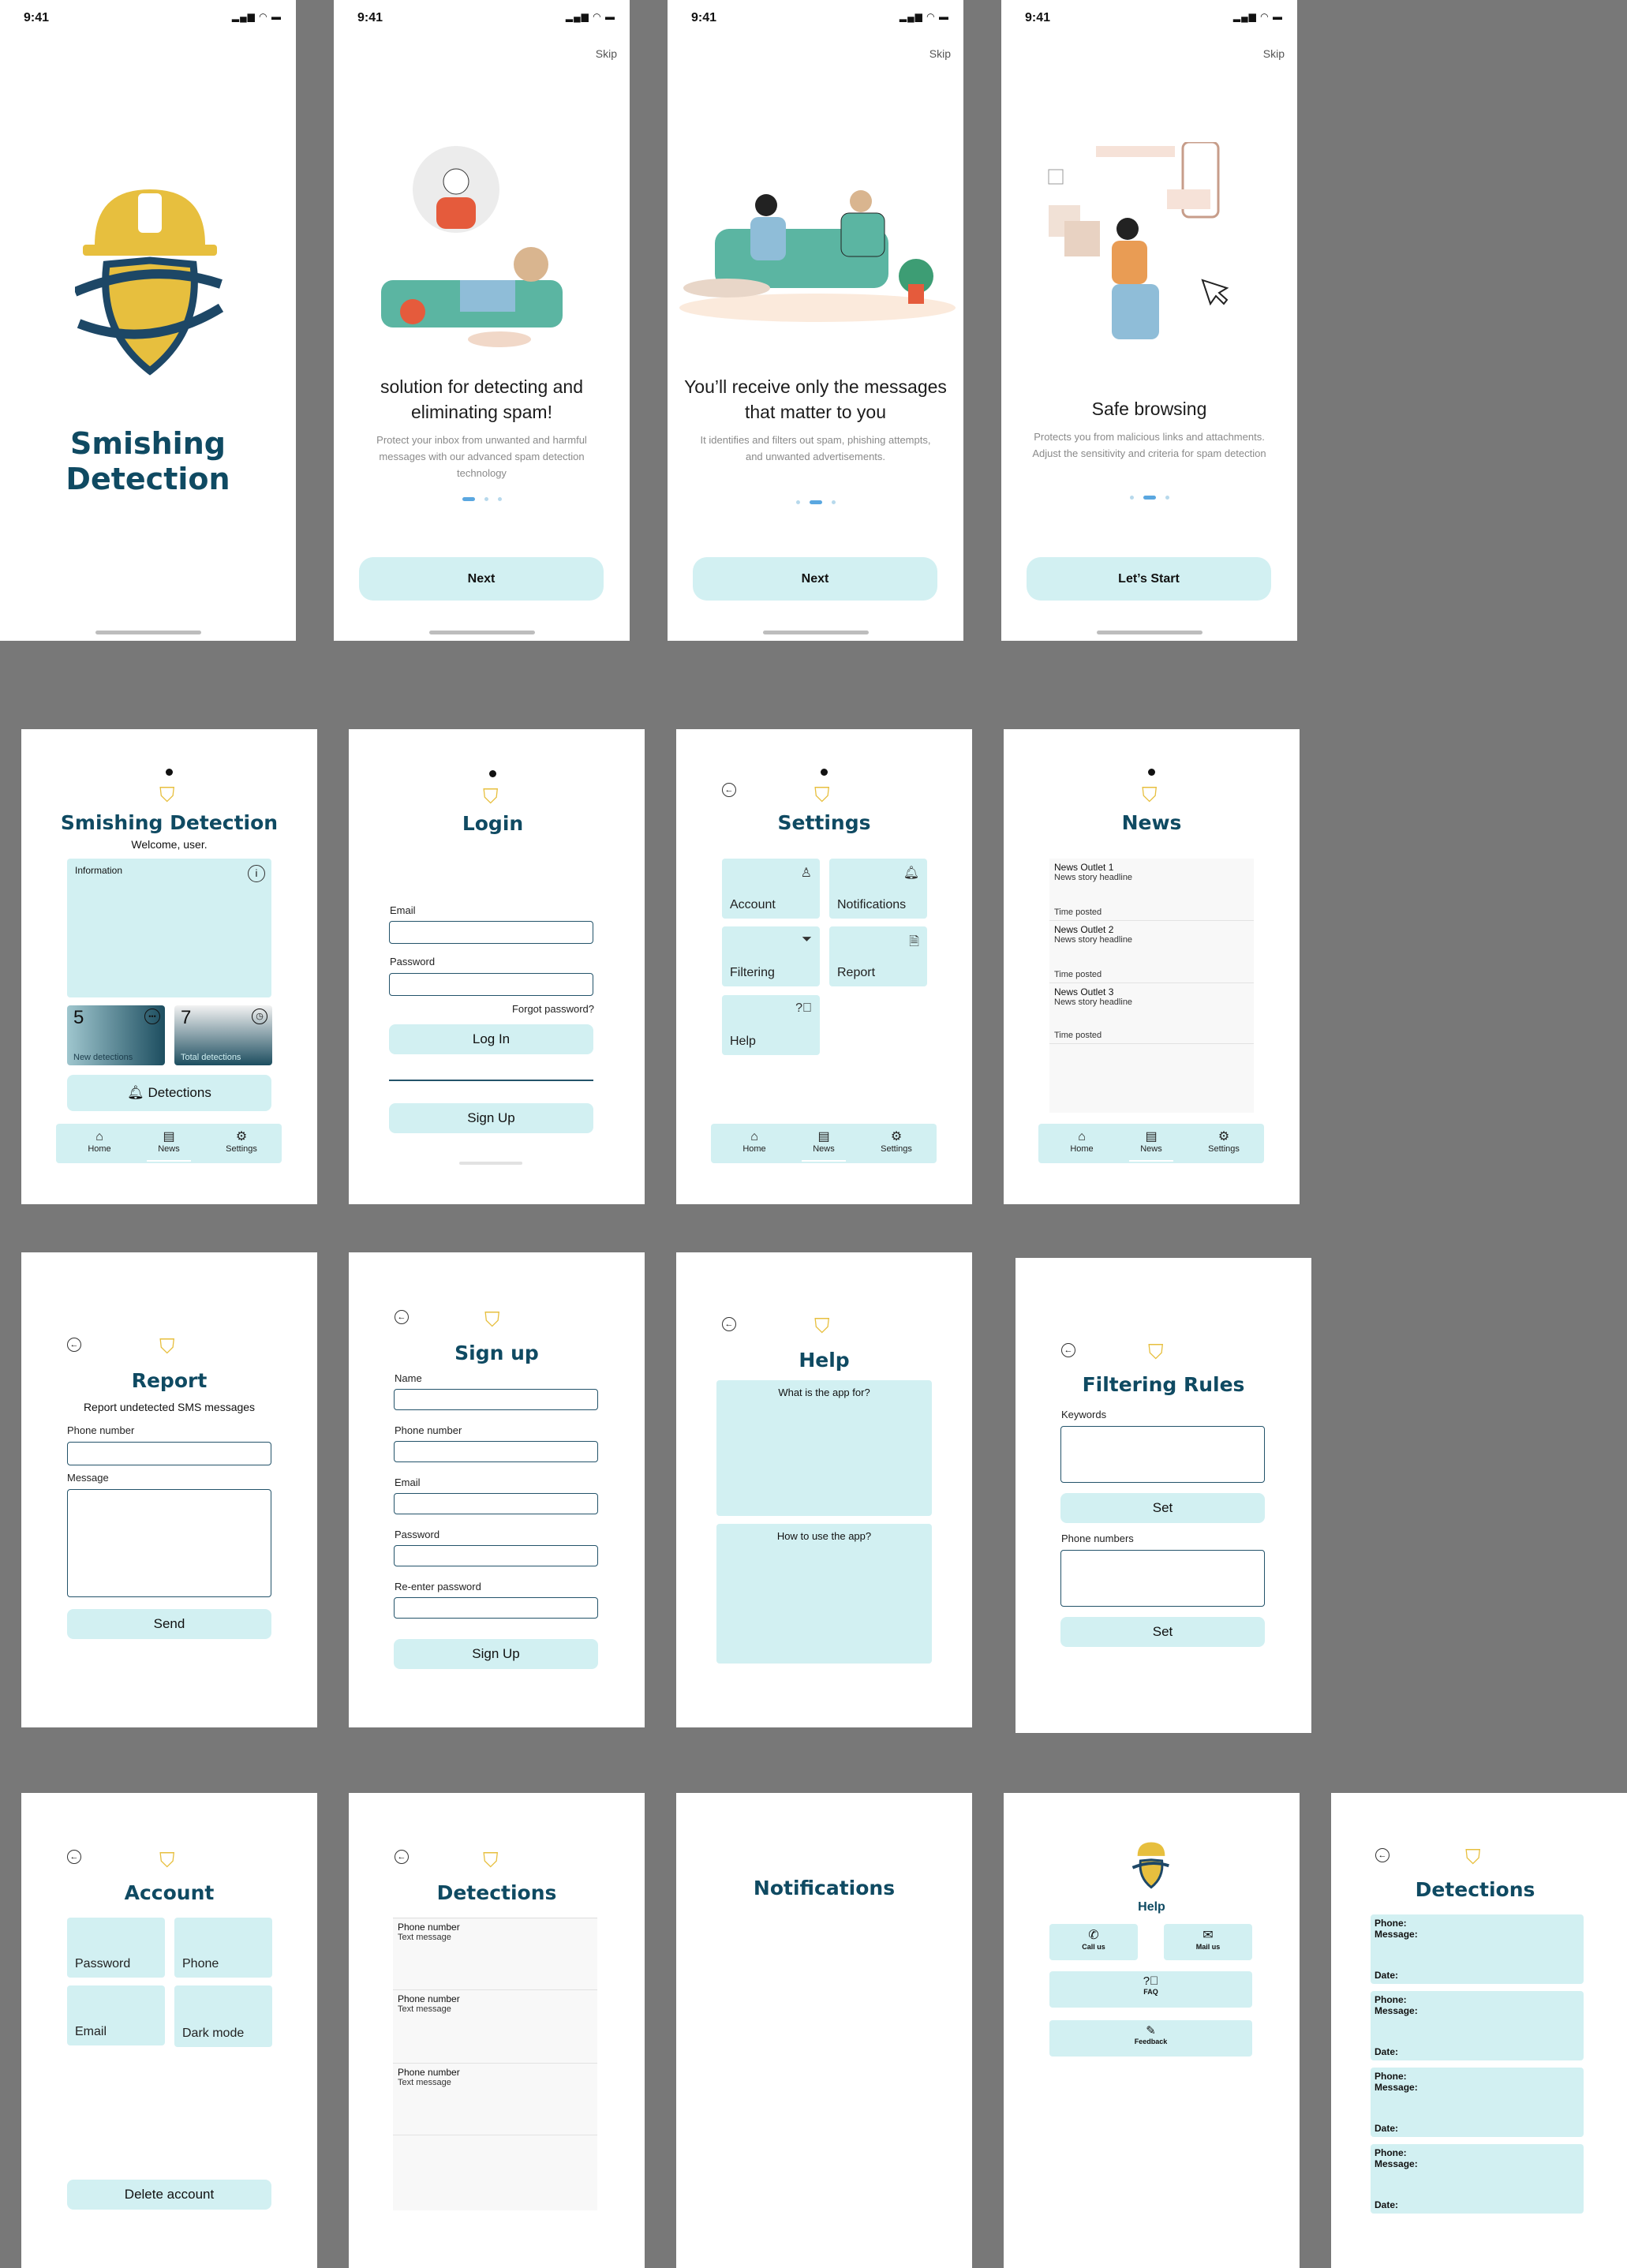 The image size is (1627, 2268). I want to click on help-tile: ?⃝ Help, so click(771, 1025).